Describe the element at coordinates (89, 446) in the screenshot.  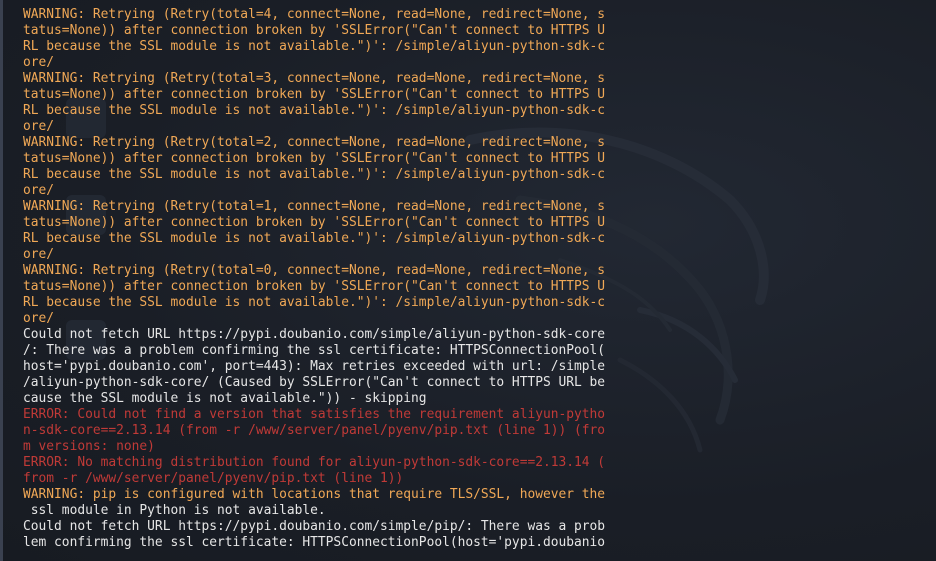
I see `terminal-line-error: m versions: none)` at that location.